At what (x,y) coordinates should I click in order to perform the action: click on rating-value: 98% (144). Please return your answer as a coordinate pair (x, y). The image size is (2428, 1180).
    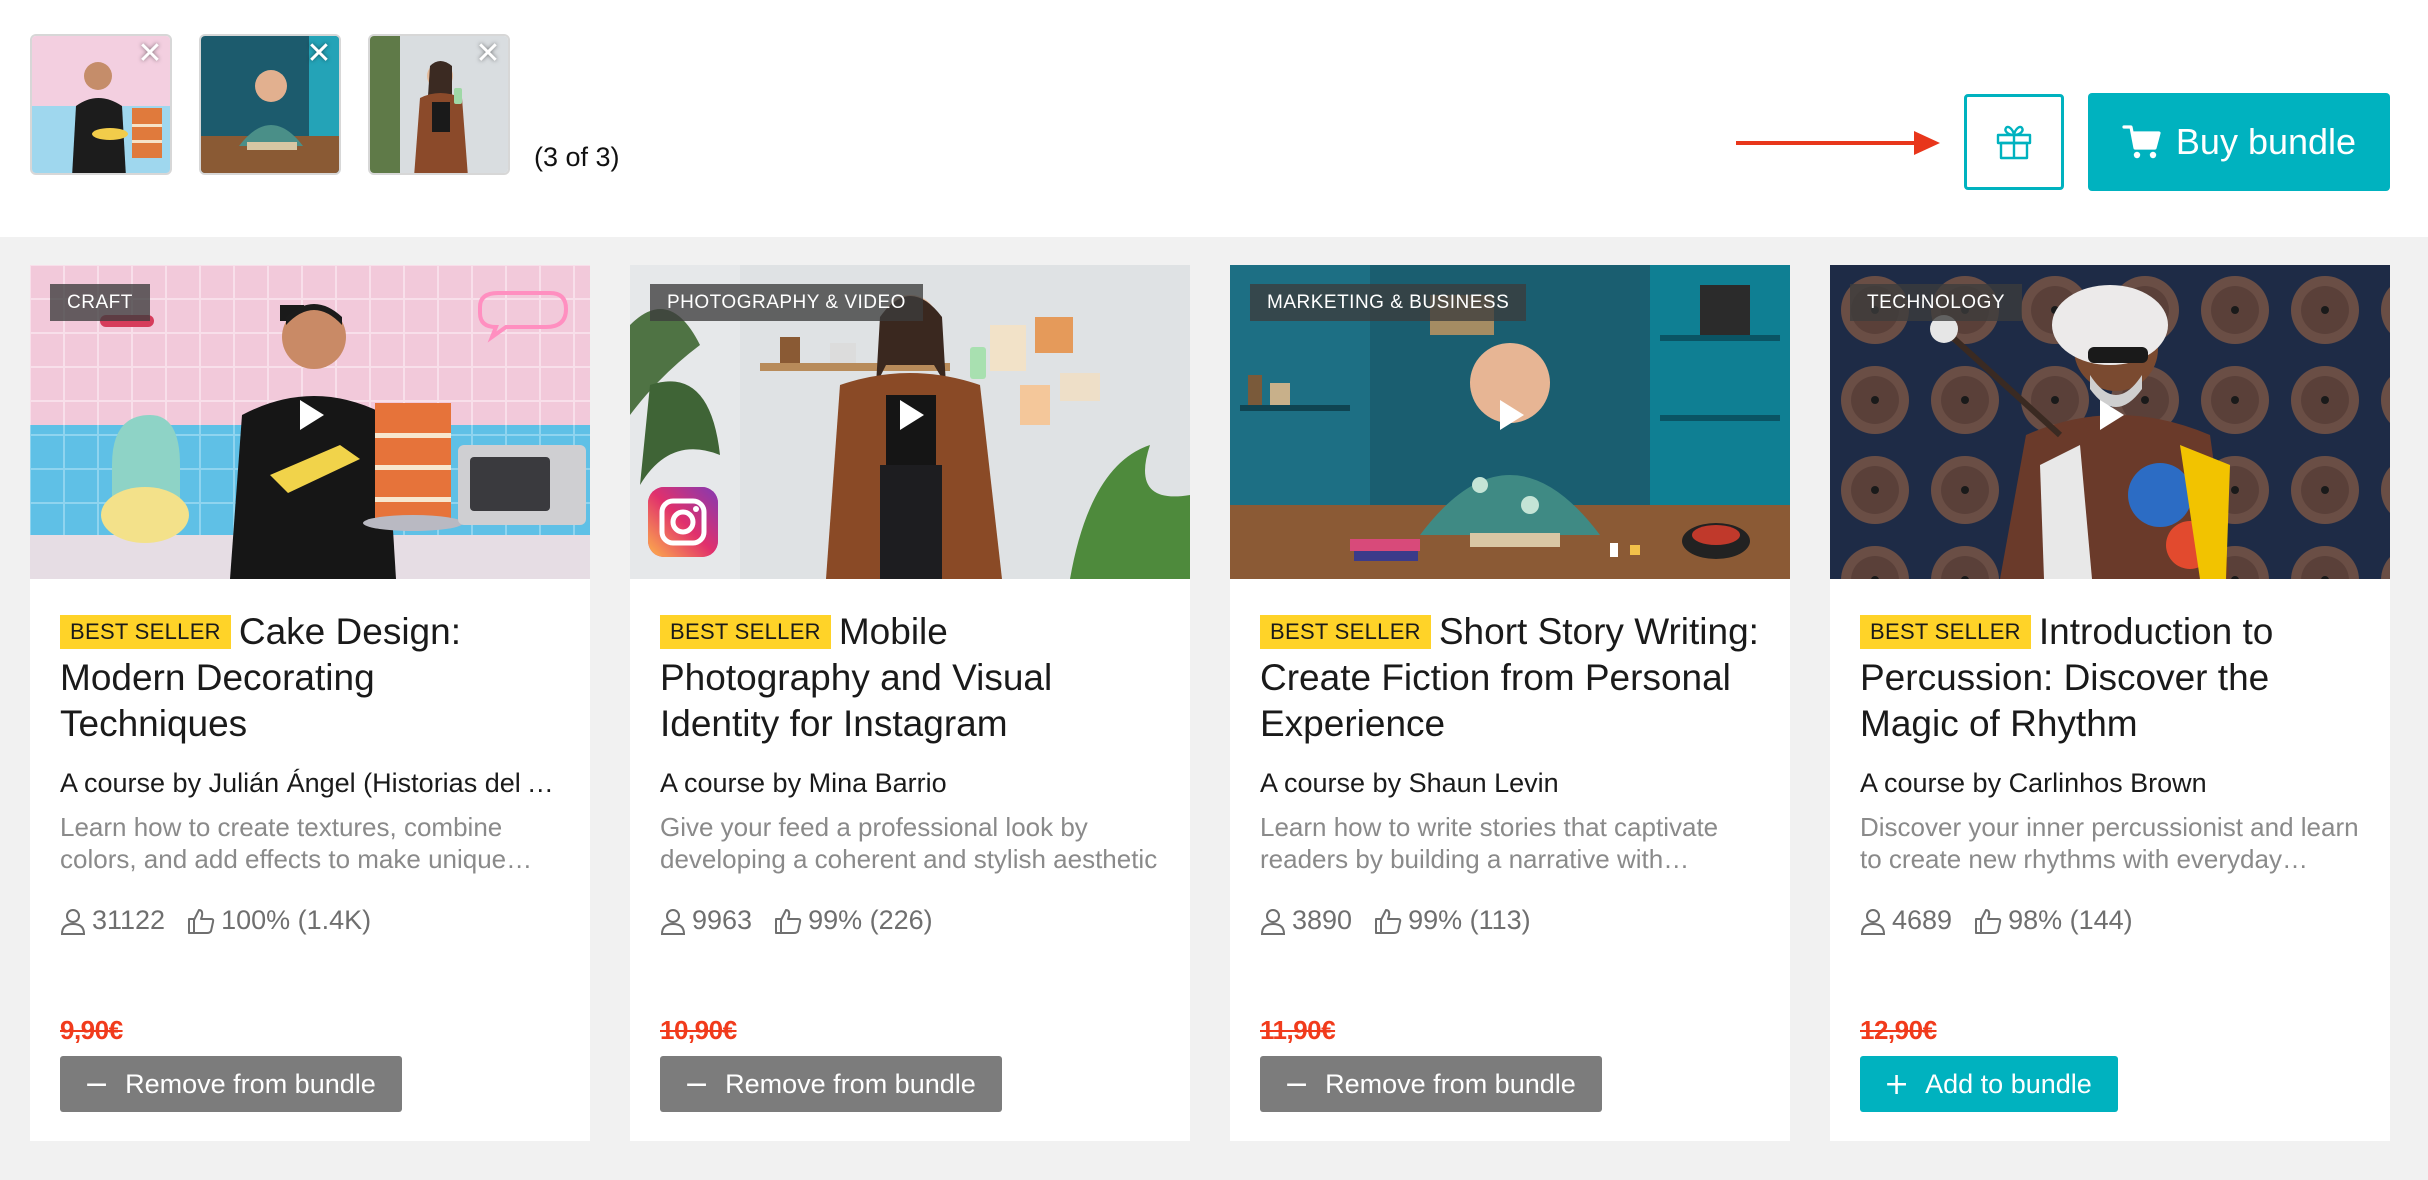
    Looking at the image, I should click on (2070, 920).